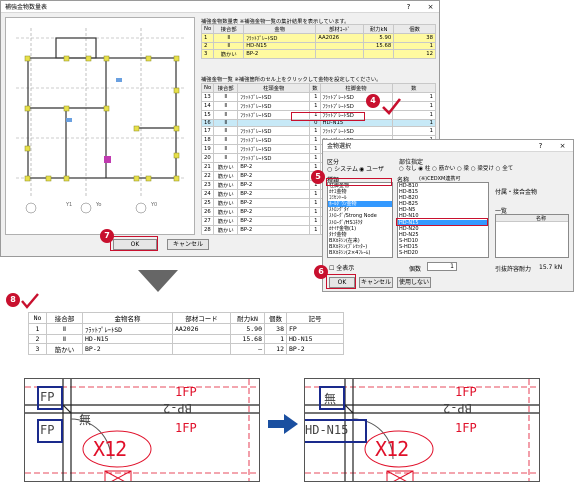 The width and height of the screenshot is (574, 487). I want to click on part-options: ○ なし ◉ 柱 ○ 筋かい ○ 梁 ○ 梁受け ○ 全て, so click(456, 168).